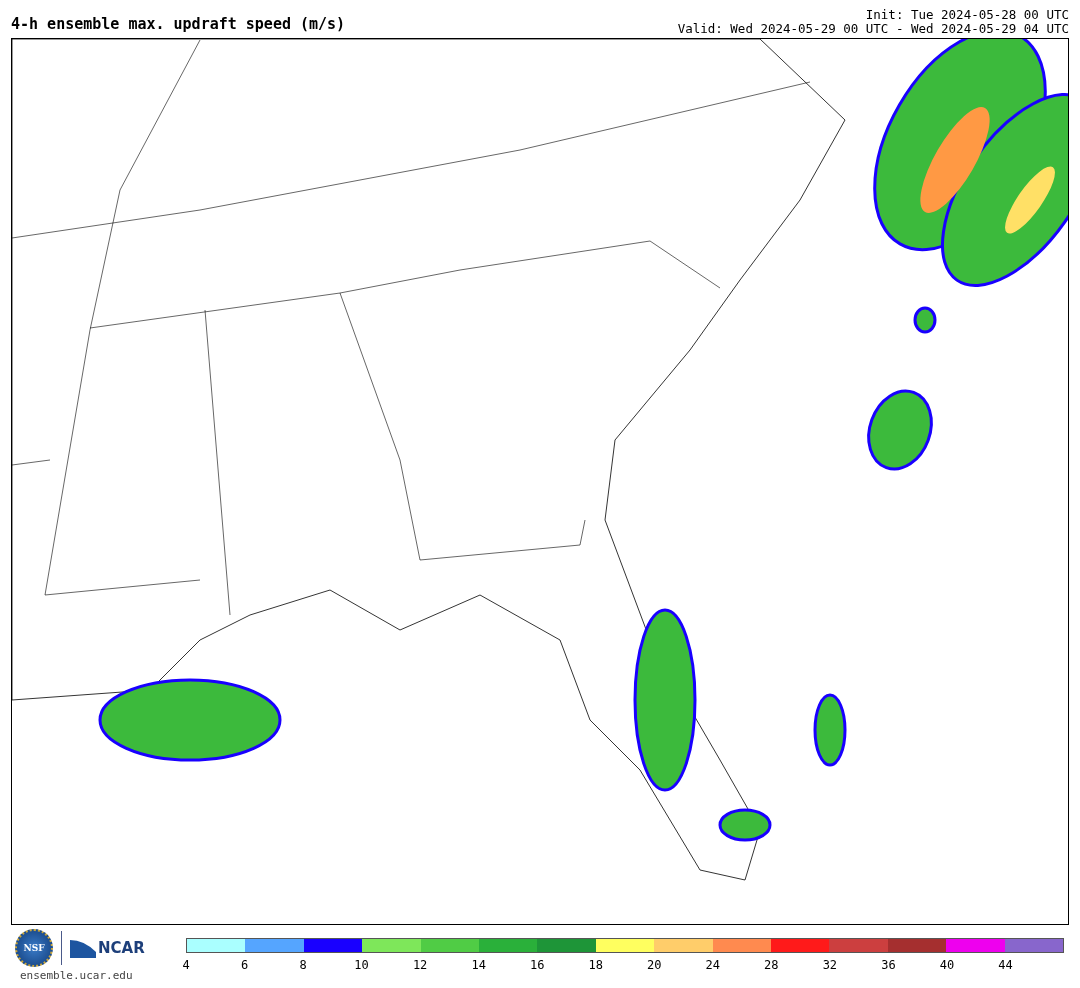 The image size is (1080, 988). I want to click on tick-label: 32, so click(830, 965).